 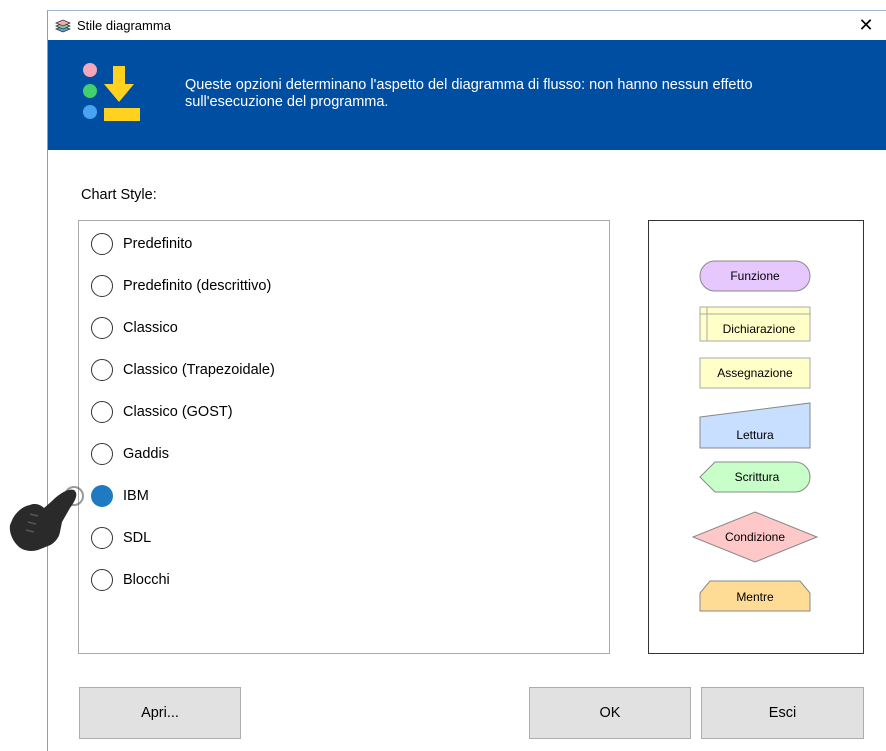 I want to click on shapes-import-icon, so click(x=111, y=92).